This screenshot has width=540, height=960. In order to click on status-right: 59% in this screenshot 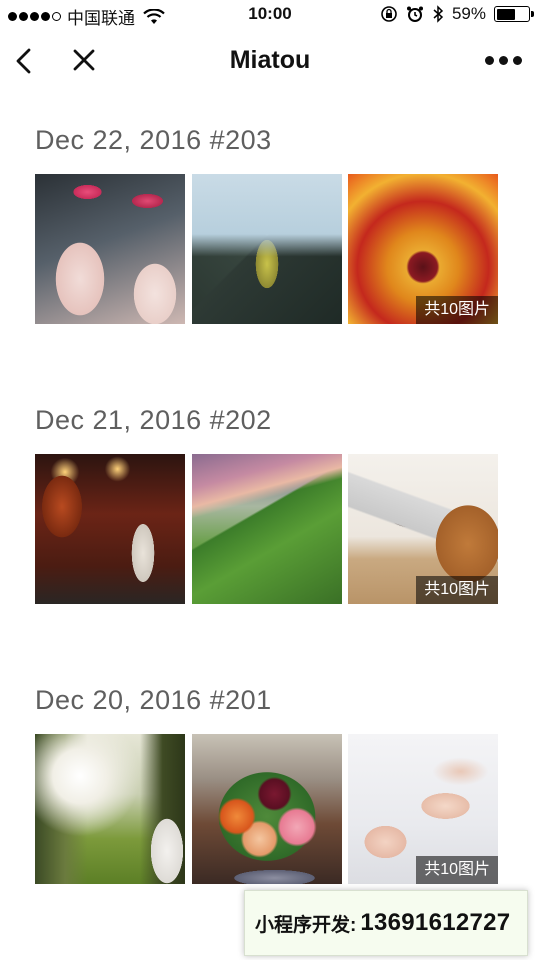, I will do `click(457, 14)`.